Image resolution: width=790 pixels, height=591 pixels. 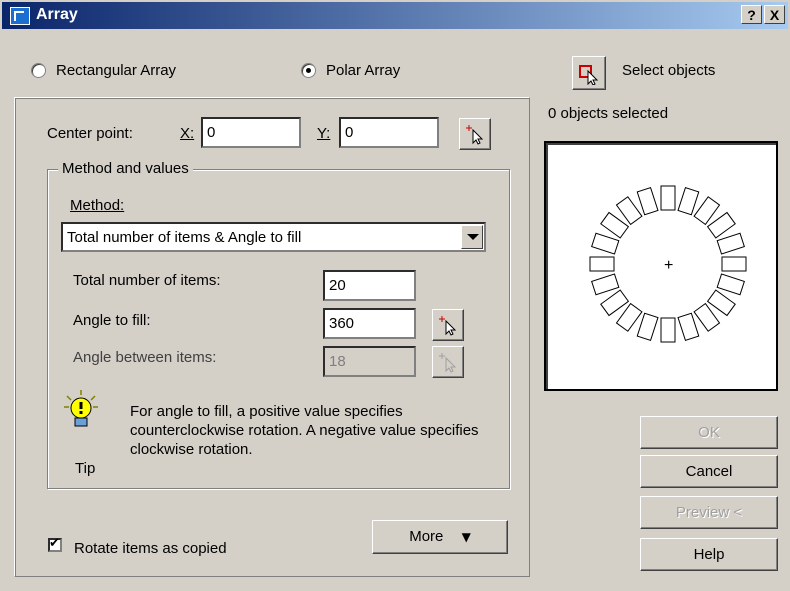 I want to click on polar-array-preview-graphic: +, so click(x=668, y=264).